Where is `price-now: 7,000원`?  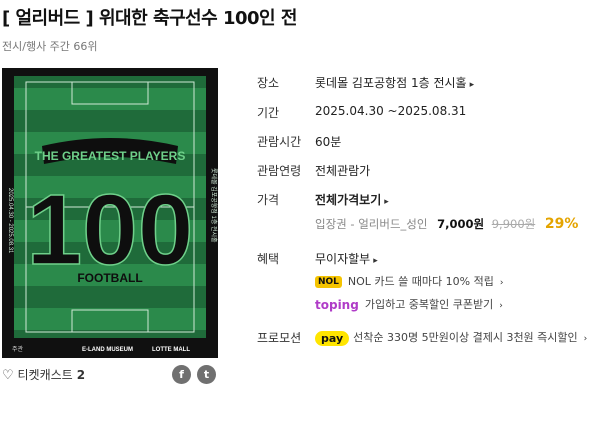 price-now: 7,000원 is located at coordinates (461, 224).